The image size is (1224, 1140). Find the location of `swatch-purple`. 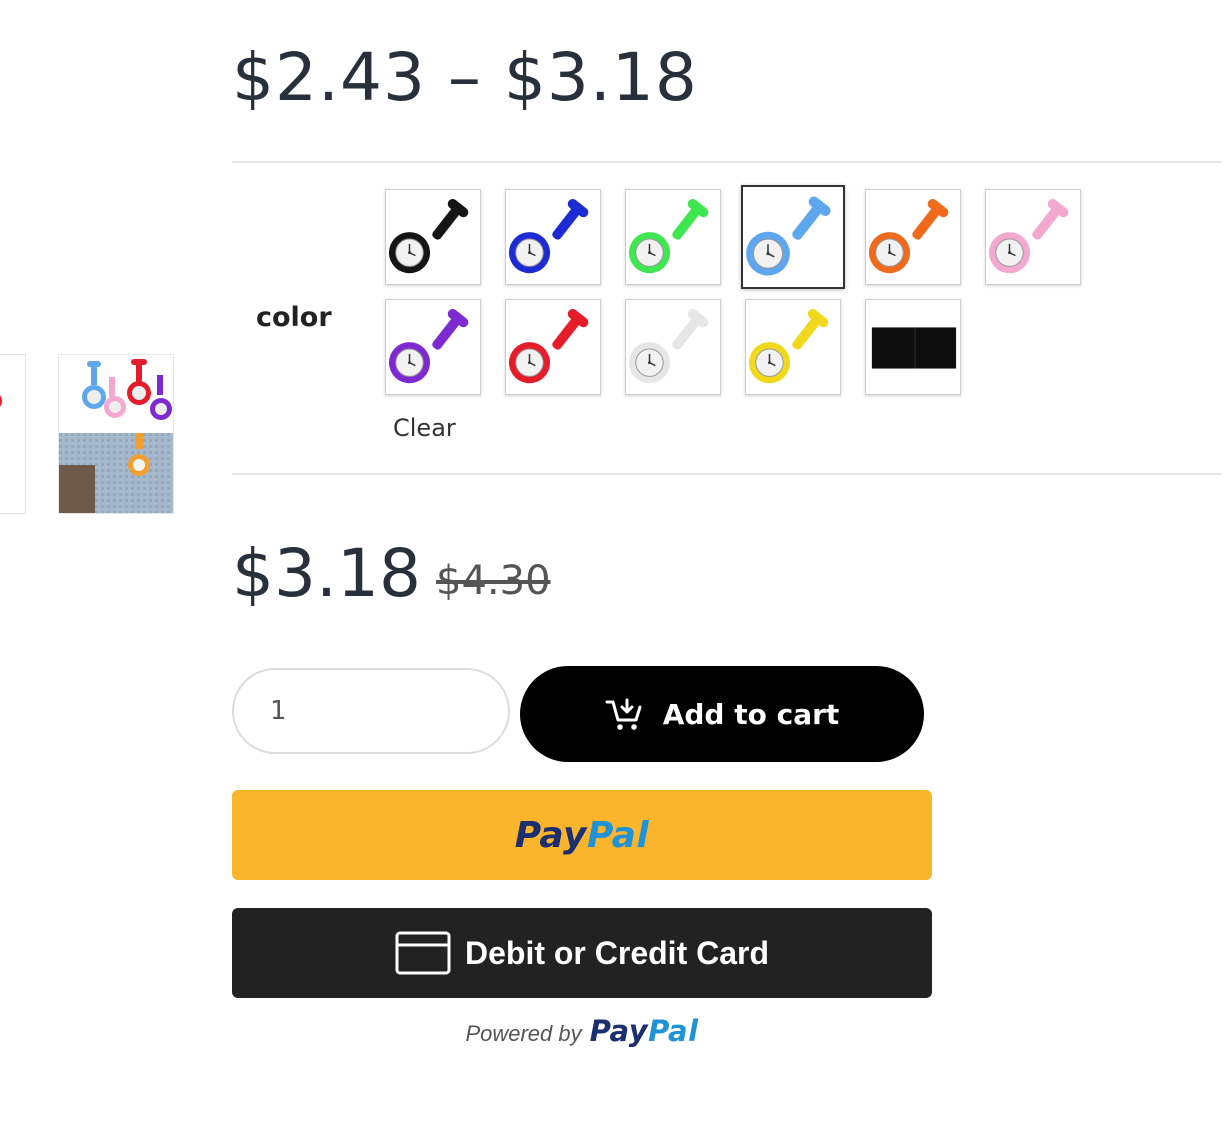

swatch-purple is located at coordinates (433, 347).